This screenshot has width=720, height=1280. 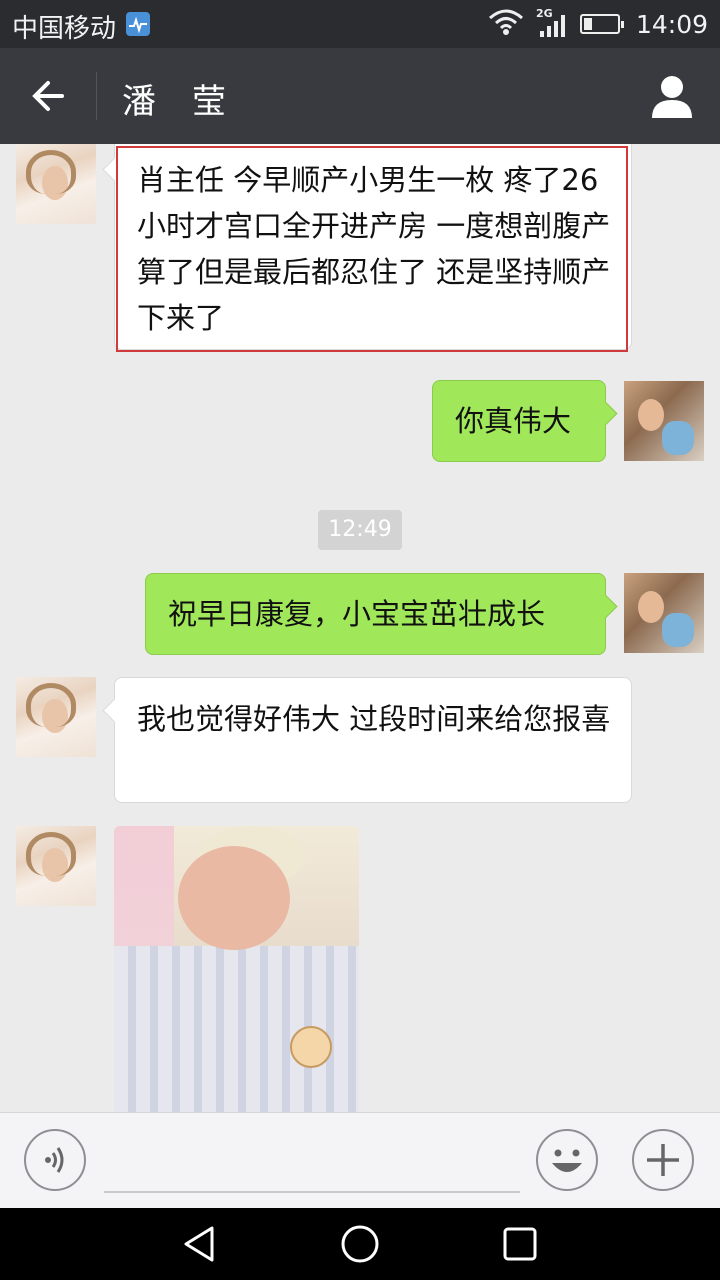 What do you see at coordinates (357, 614) in the screenshot?
I see `message-text: 祝早日康复，小宝宝茁壮成长` at bounding box center [357, 614].